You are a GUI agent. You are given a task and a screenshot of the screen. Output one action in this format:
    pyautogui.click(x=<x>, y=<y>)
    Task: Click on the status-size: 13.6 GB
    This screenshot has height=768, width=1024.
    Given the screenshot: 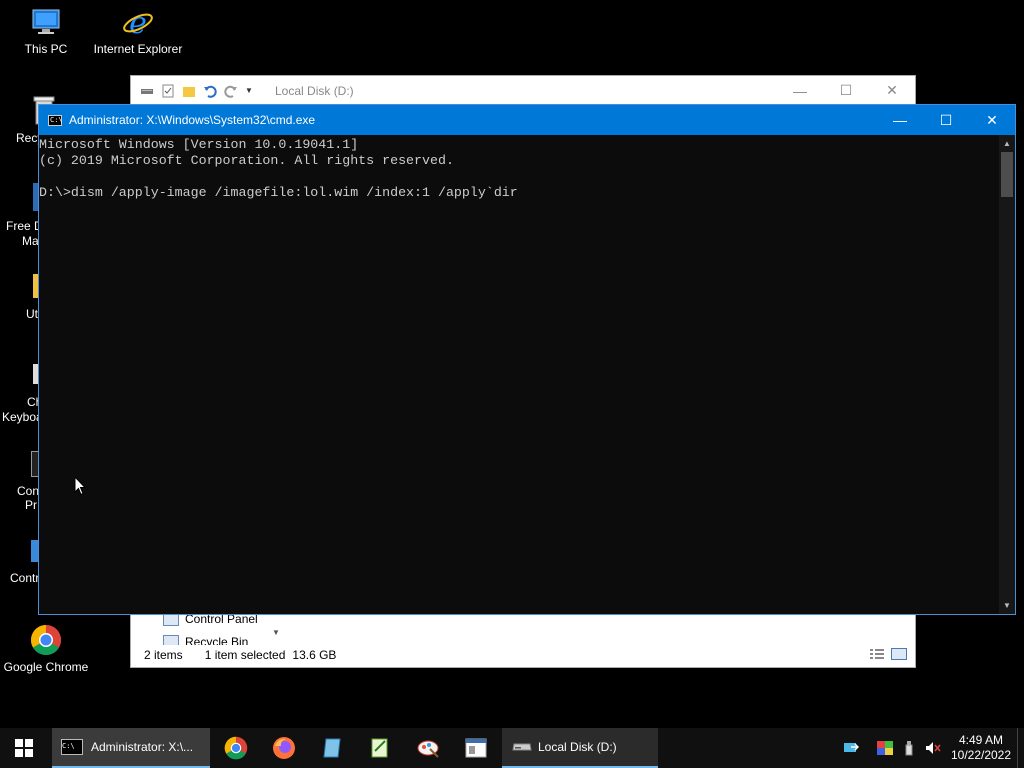 What is the action you would take?
    pyautogui.click(x=314, y=655)
    